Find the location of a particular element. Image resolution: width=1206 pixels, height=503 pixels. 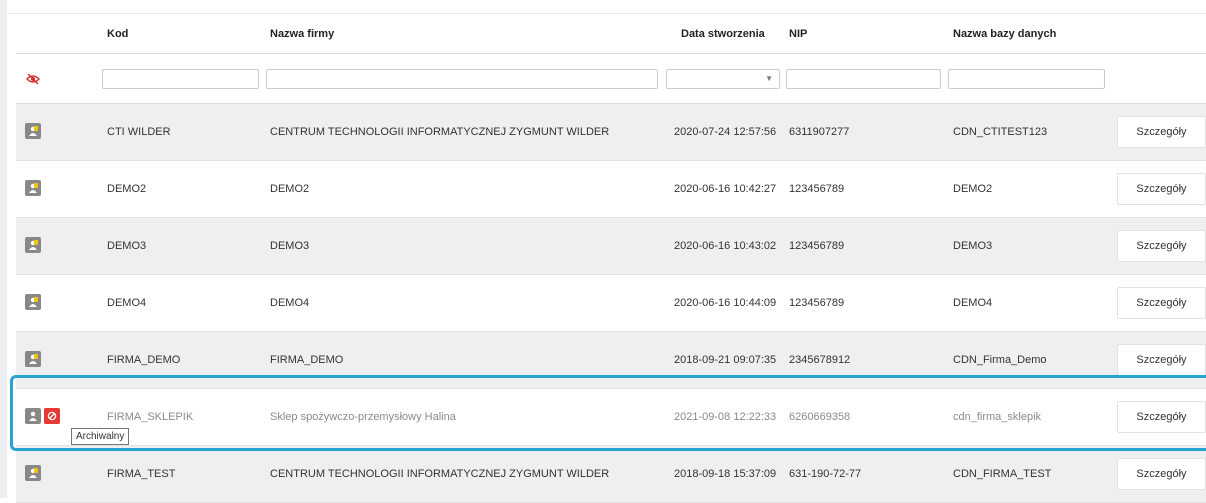

cell-data-stworzenia: 2020-06-16 10:44:09 is located at coordinates (725, 303).